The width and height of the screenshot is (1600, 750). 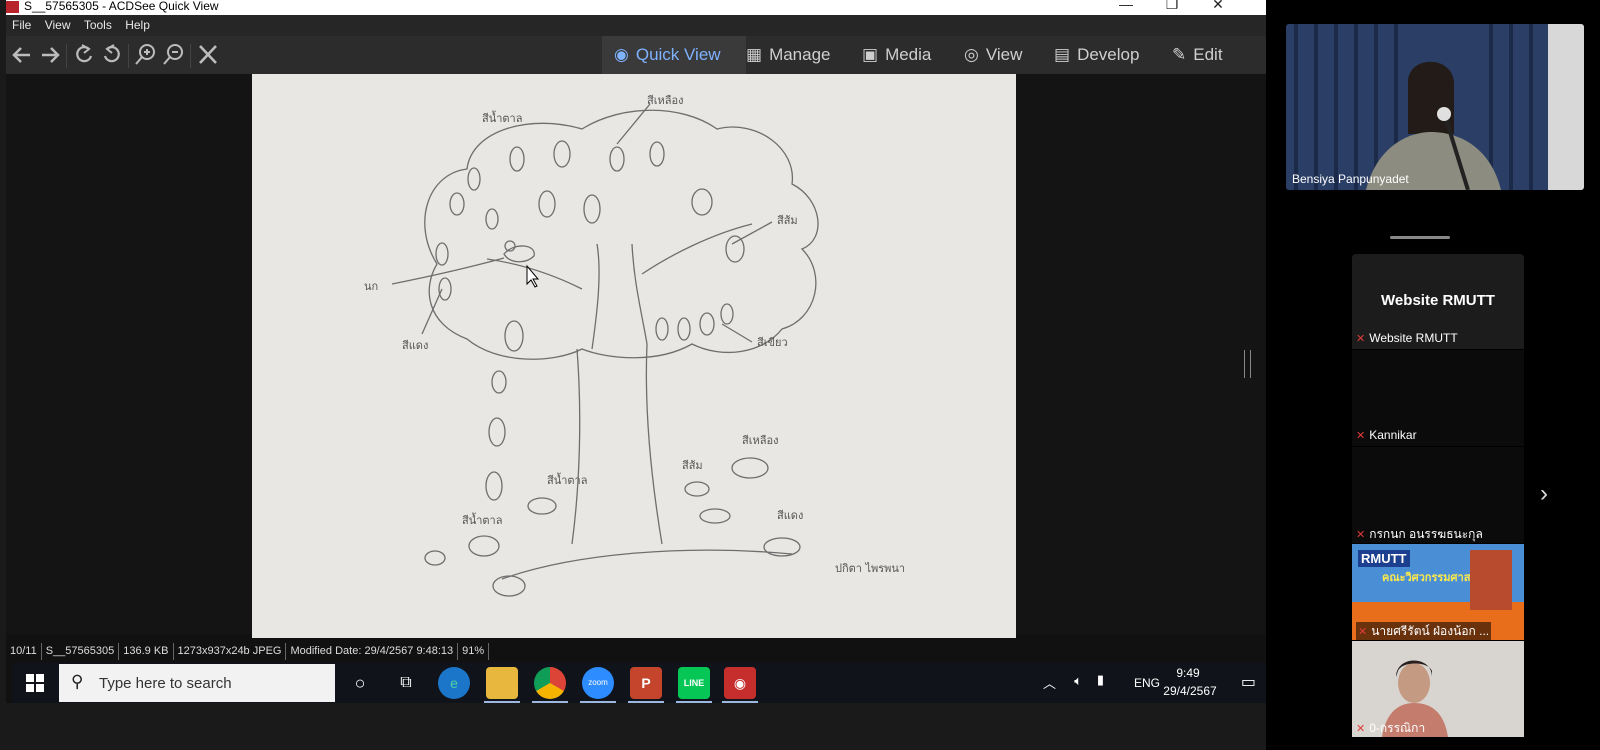 I want to click on maximize-button: ❐, so click(x=1172, y=5).